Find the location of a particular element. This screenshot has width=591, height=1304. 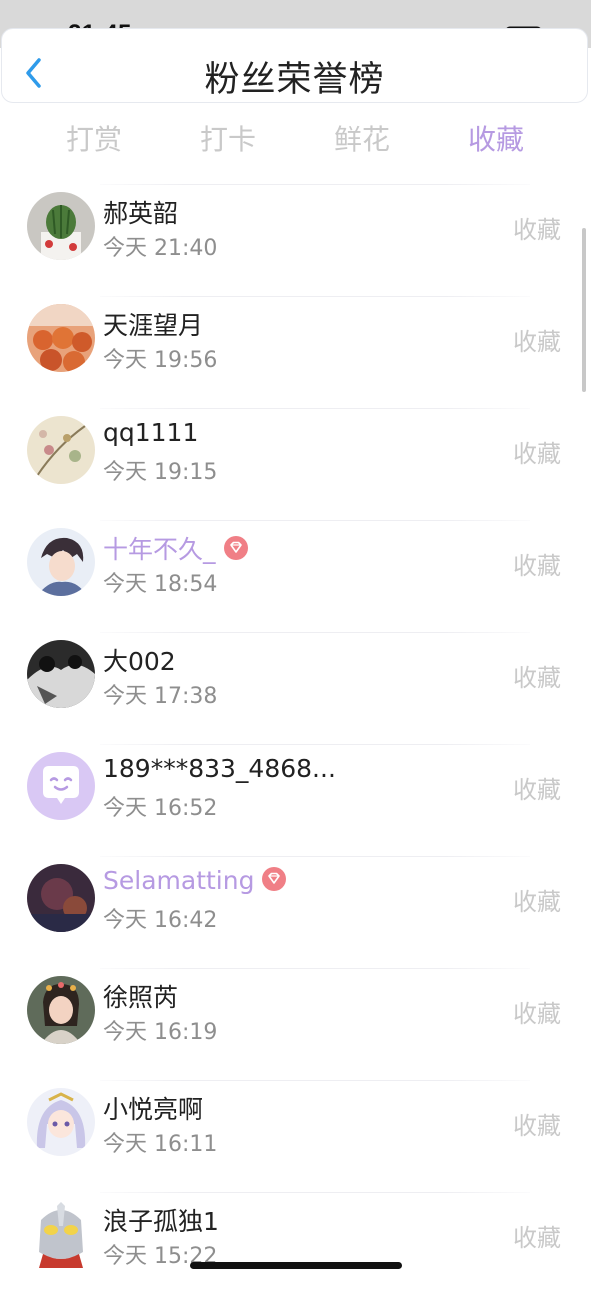

list-item: 浪子孤独1 今天 15:22 收藏 is located at coordinates (295, 1248).